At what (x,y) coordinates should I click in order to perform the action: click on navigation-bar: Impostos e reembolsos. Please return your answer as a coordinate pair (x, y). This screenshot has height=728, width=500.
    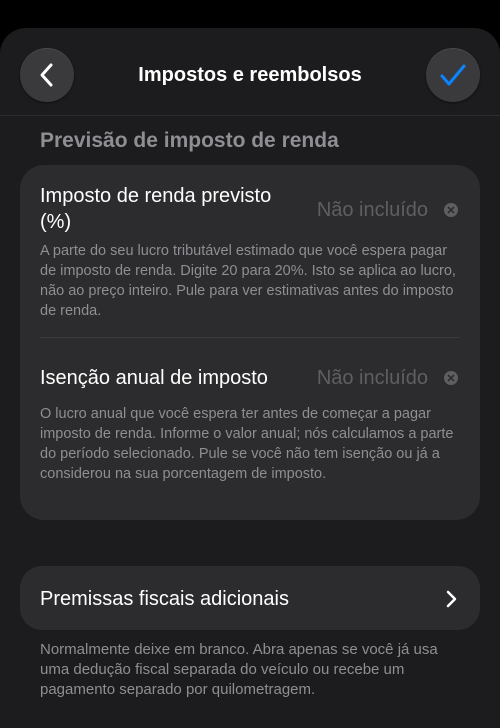
    Looking at the image, I should click on (250, 72).